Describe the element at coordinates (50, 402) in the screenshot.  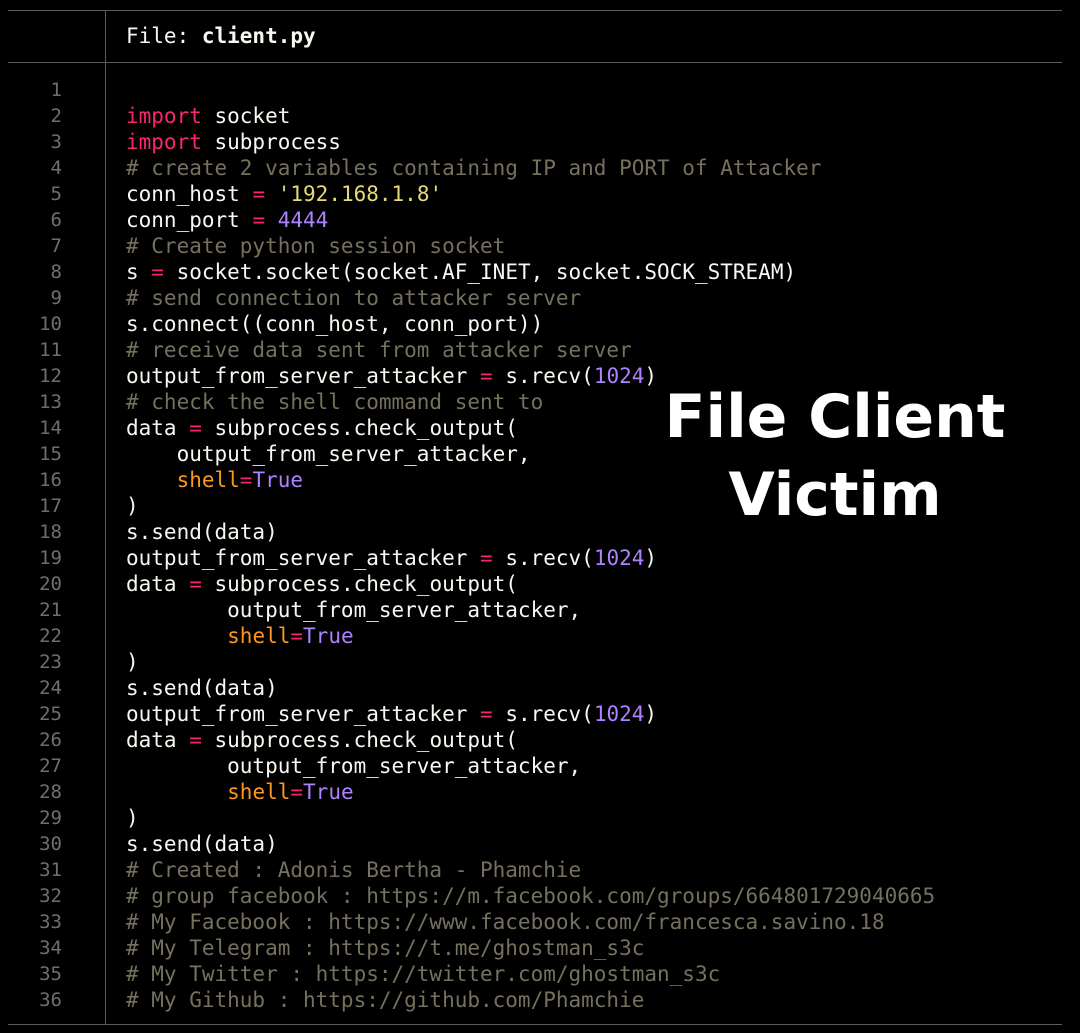
I see `line-number: 13` at that location.